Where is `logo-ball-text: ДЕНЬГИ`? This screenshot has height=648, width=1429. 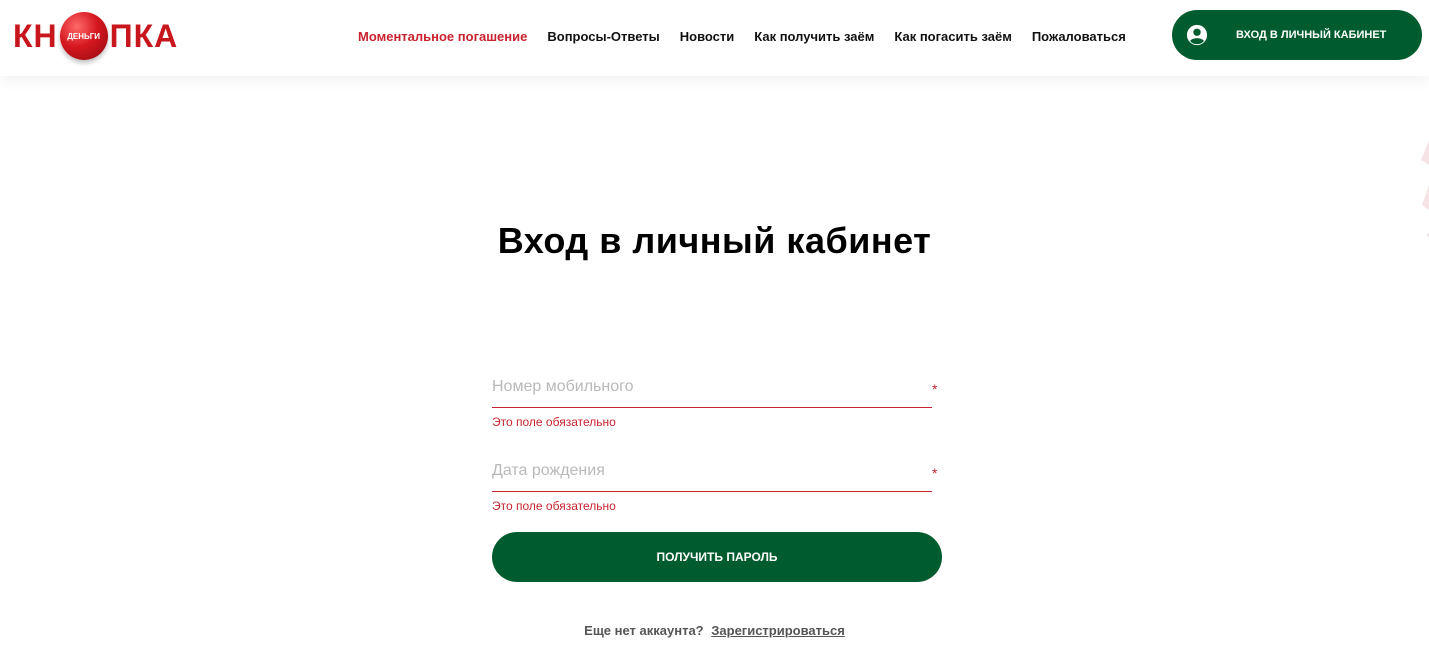
logo-ball-text: ДЕНЬГИ is located at coordinates (84, 36).